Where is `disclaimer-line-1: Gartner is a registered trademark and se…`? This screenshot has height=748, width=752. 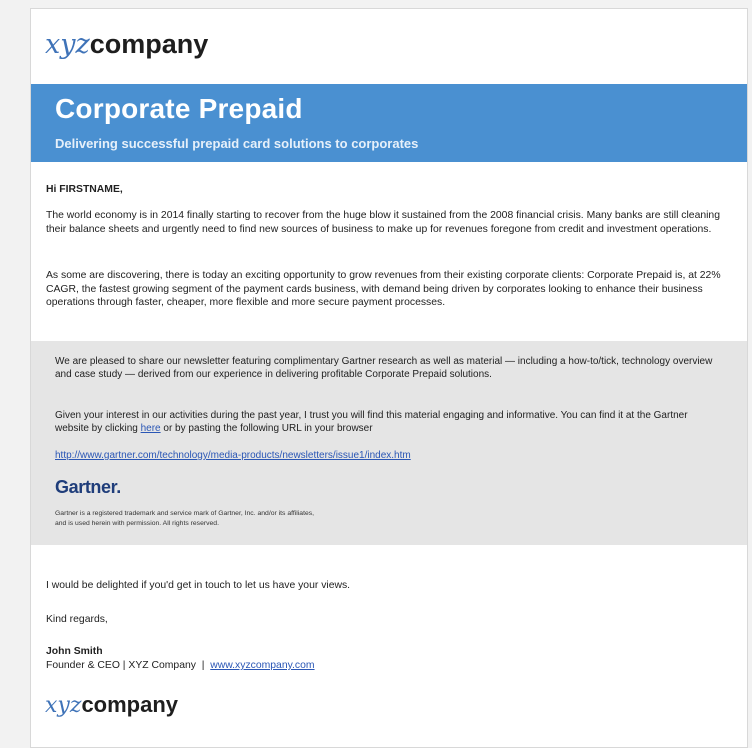 disclaimer-line-1: Gartner is a registered trademark and se… is located at coordinates (185, 513).